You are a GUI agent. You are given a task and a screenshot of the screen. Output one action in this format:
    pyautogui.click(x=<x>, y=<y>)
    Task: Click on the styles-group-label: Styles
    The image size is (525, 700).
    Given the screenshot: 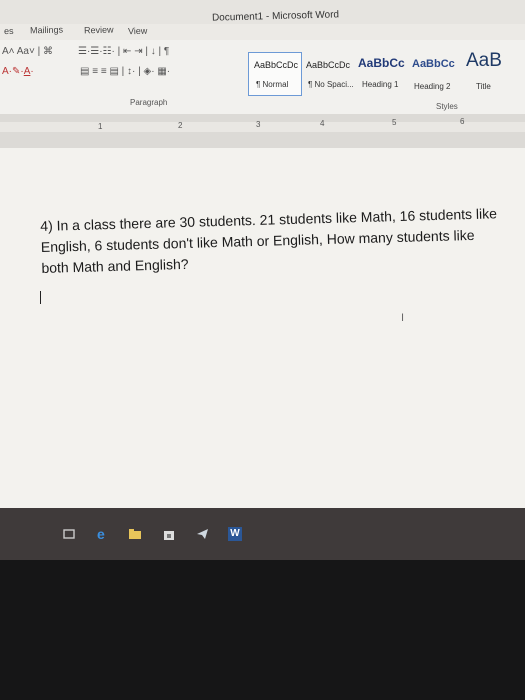 What is the action you would take?
    pyautogui.click(x=447, y=106)
    